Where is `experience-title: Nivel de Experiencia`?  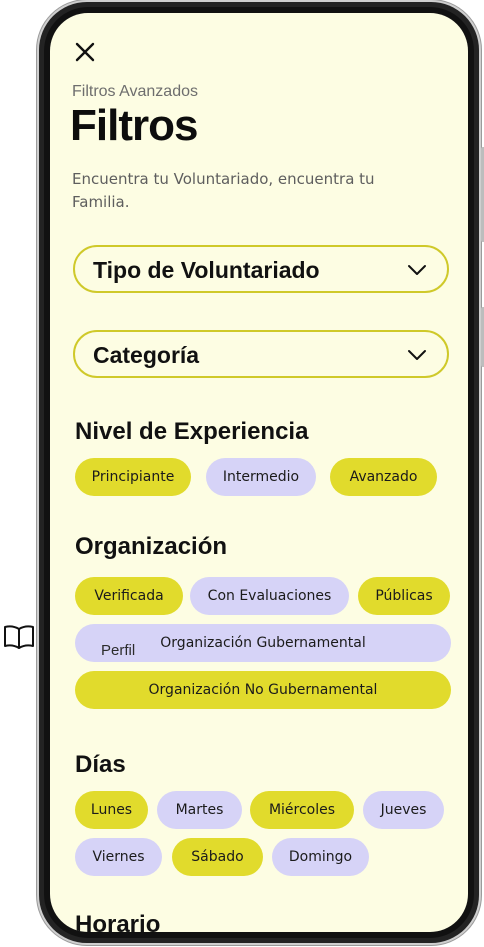
experience-title: Nivel de Experiencia is located at coordinates (192, 431).